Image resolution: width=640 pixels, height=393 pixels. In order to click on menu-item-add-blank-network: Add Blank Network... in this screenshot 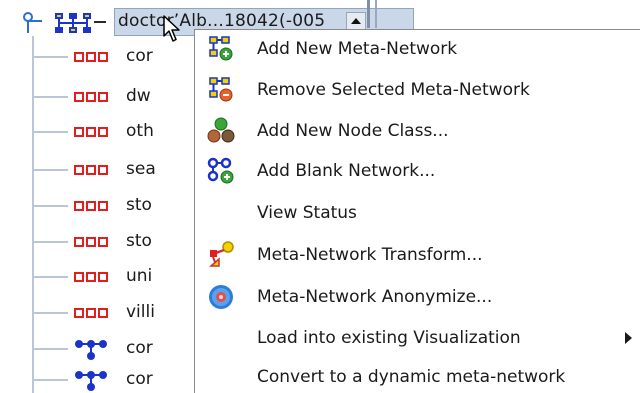, I will do `click(417, 171)`.